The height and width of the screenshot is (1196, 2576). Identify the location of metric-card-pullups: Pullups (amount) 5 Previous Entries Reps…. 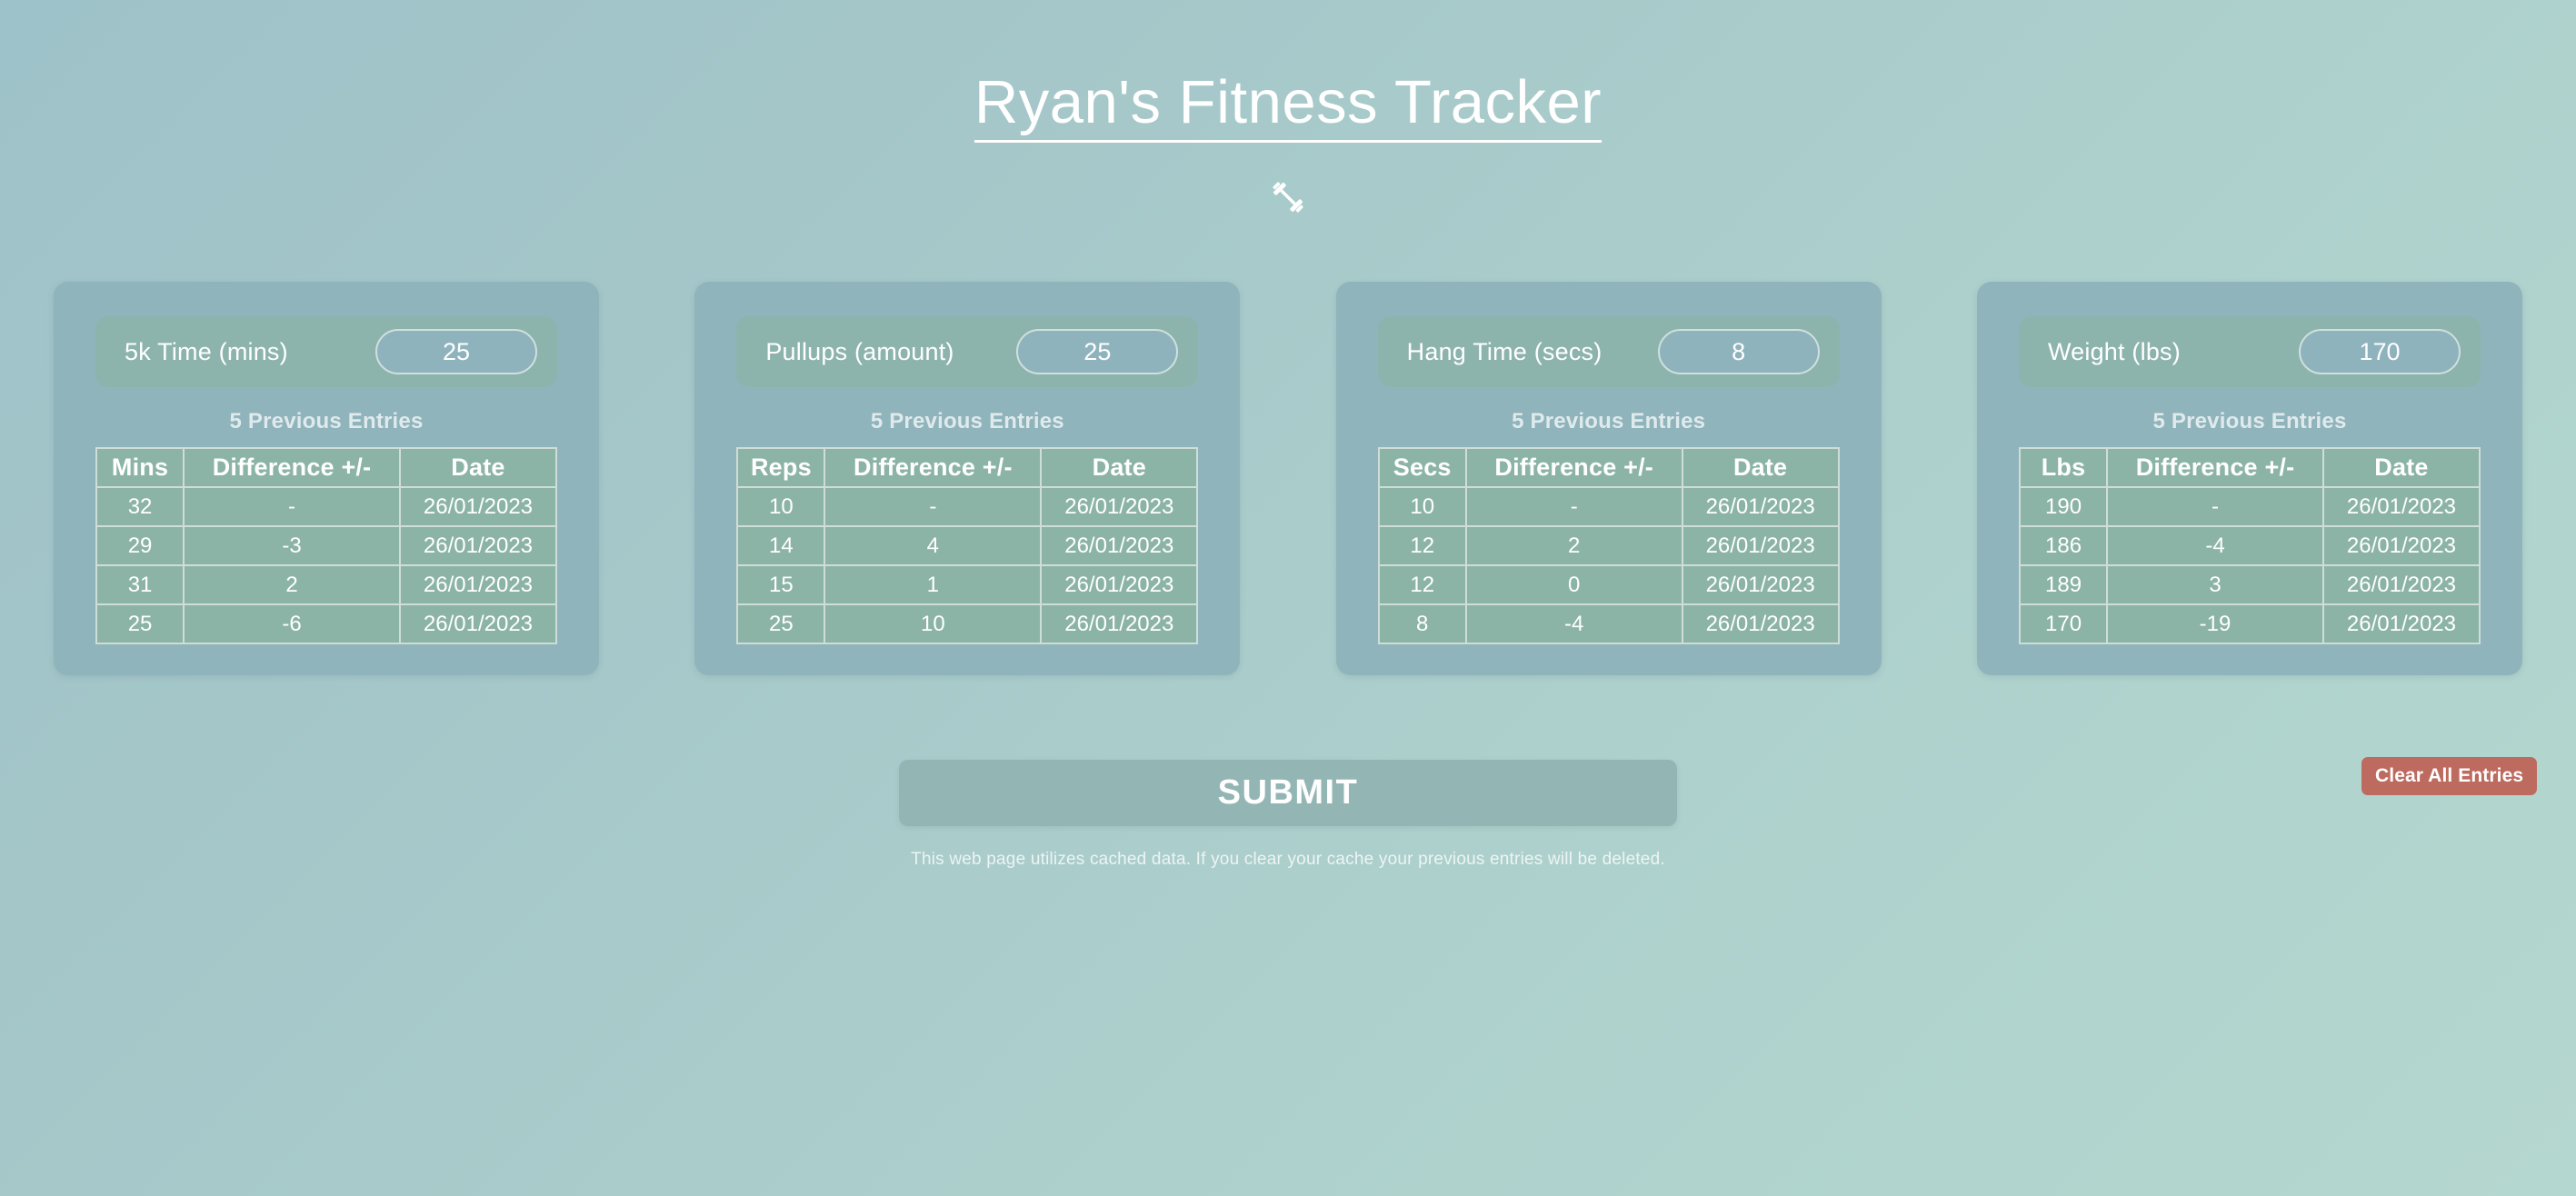
(968, 478).